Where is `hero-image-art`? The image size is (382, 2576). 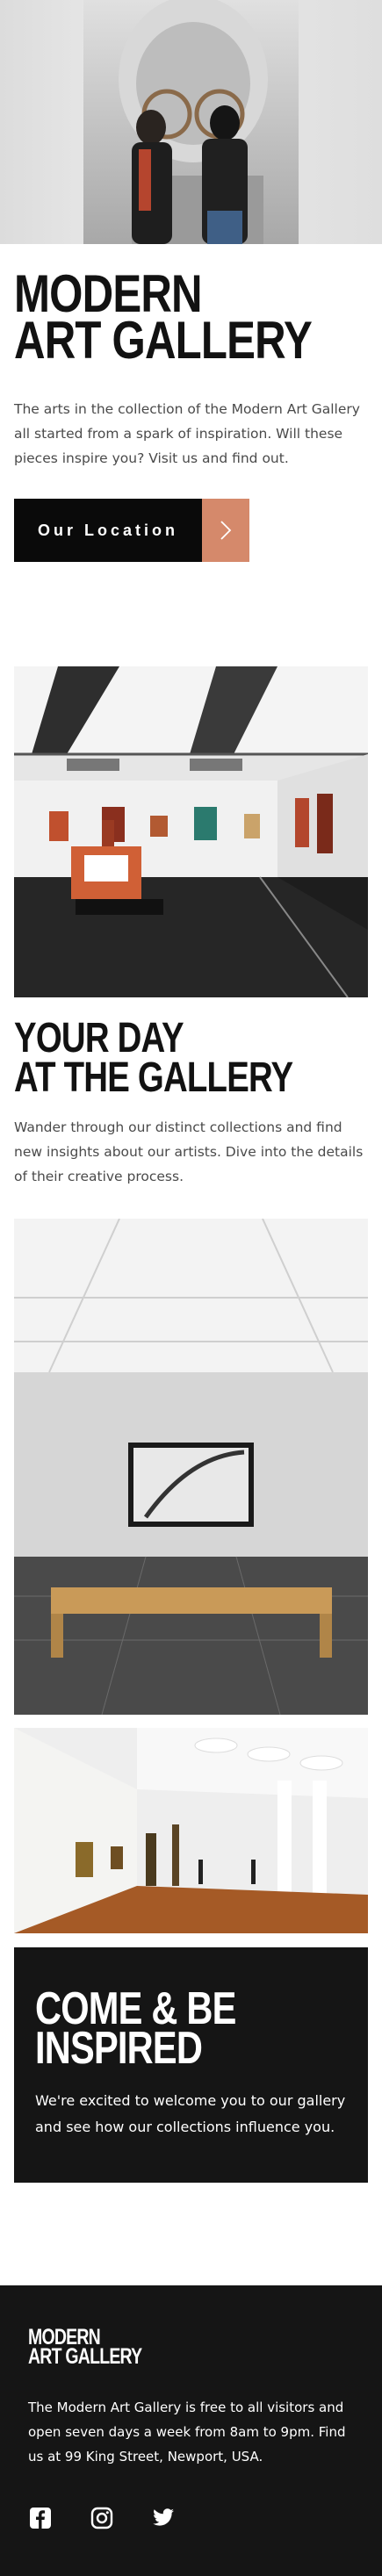 hero-image-art is located at coordinates (191, 122).